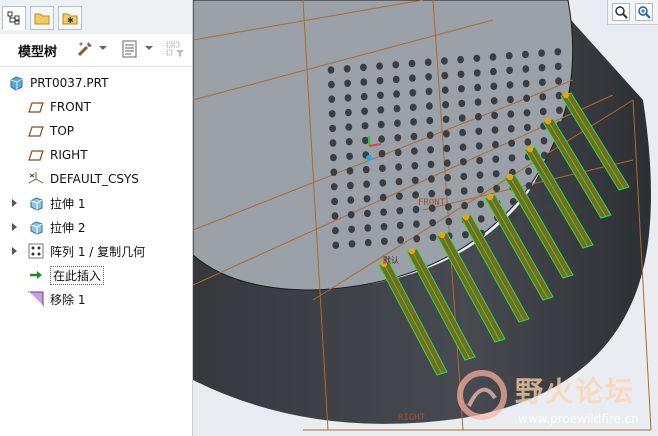 The width and height of the screenshot is (658, 436). I want to click on tree-item-insert-here: 在此插入, so click(66, 275).